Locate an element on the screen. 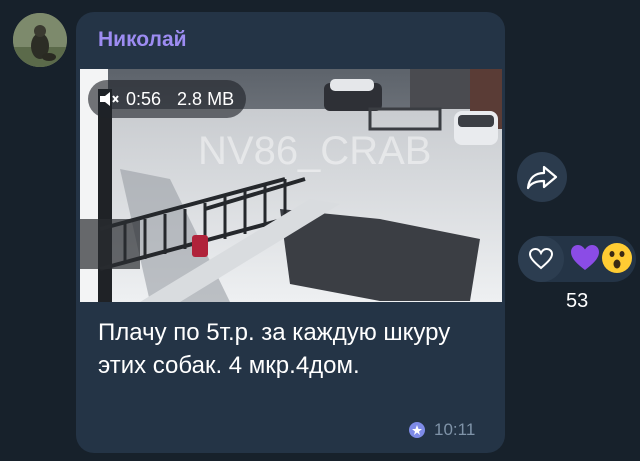  message-meta: 10:11 is located at coordinates (441, 430).